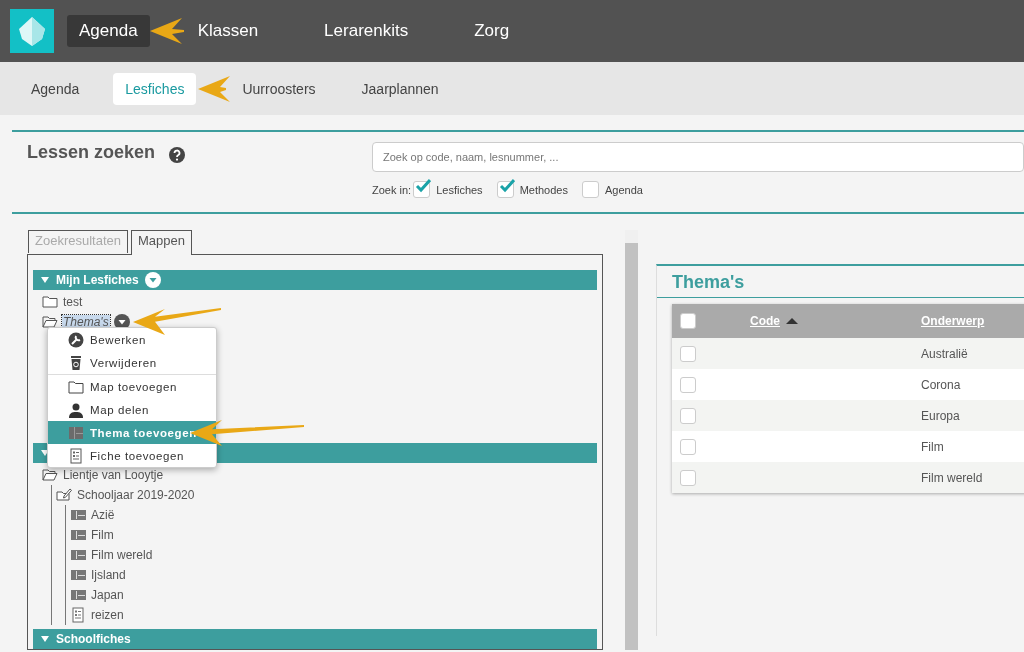 The image size is (1024, 652). What do you see at coordinates (941, 415) in the screenshot?
I see `table-cell-text: Europa` at bounding box center [941, 415].